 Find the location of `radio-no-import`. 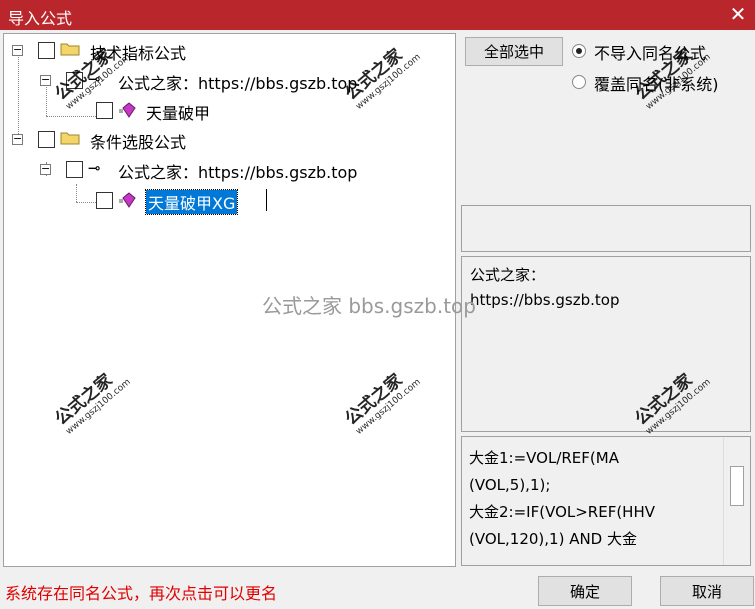

radio-no-import is located at coordinates (579, 51).